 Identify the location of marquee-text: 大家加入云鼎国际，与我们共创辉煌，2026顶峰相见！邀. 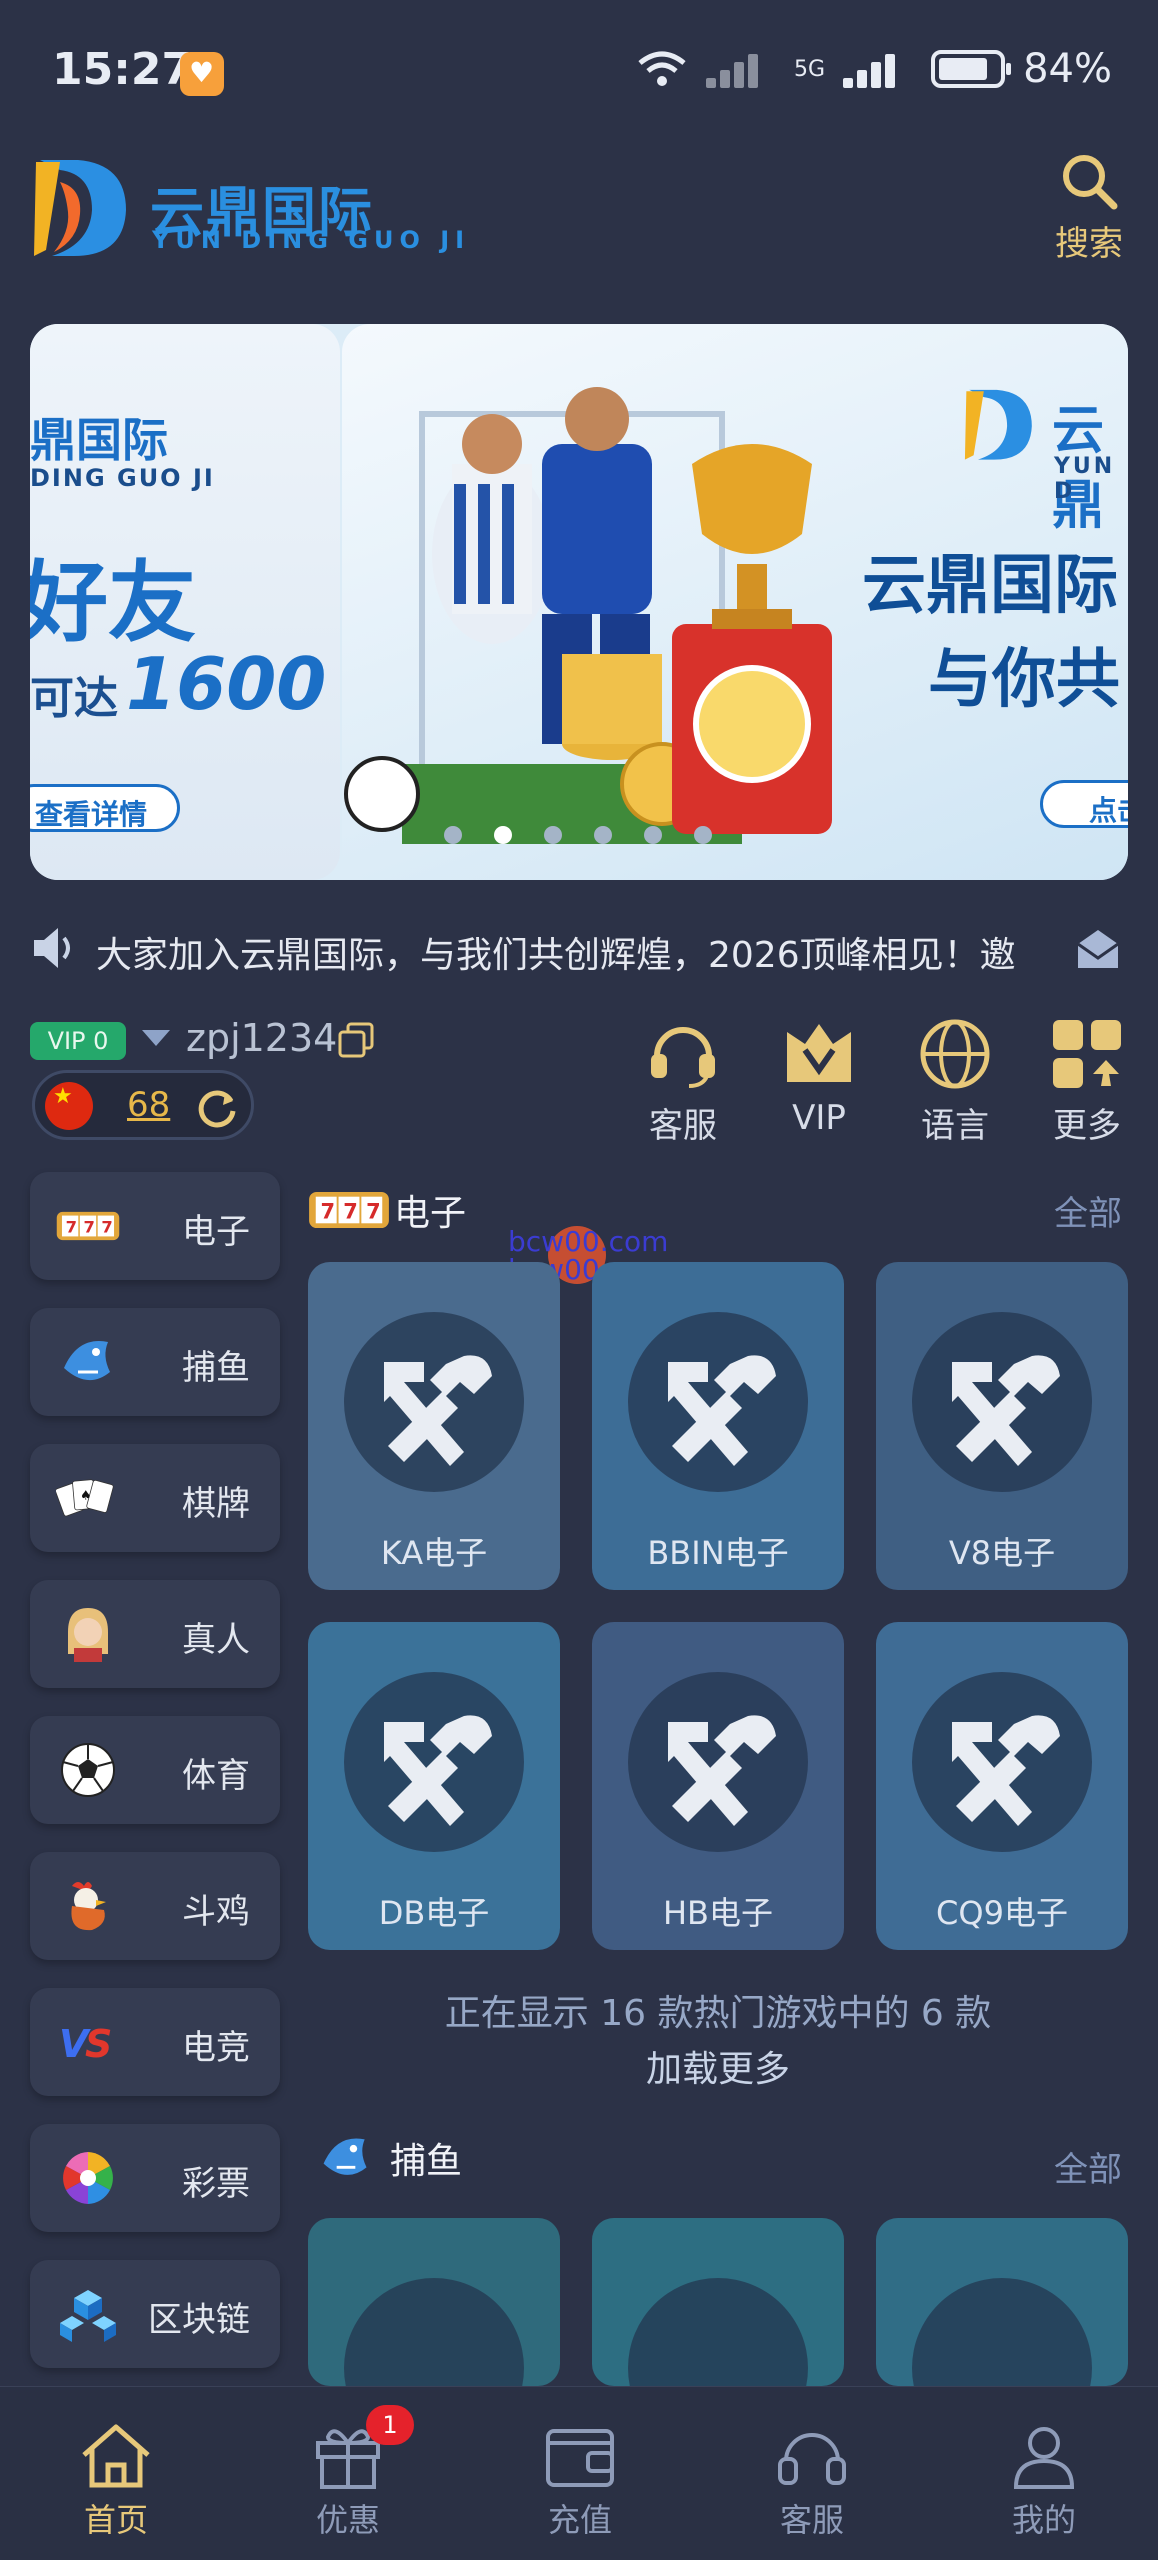
(556, 955).